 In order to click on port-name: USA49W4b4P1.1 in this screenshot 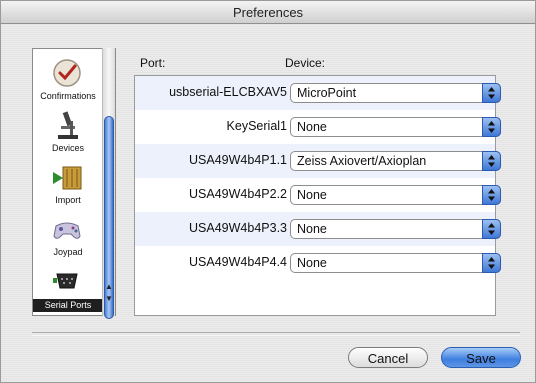, I will do `click(238, 160)`.